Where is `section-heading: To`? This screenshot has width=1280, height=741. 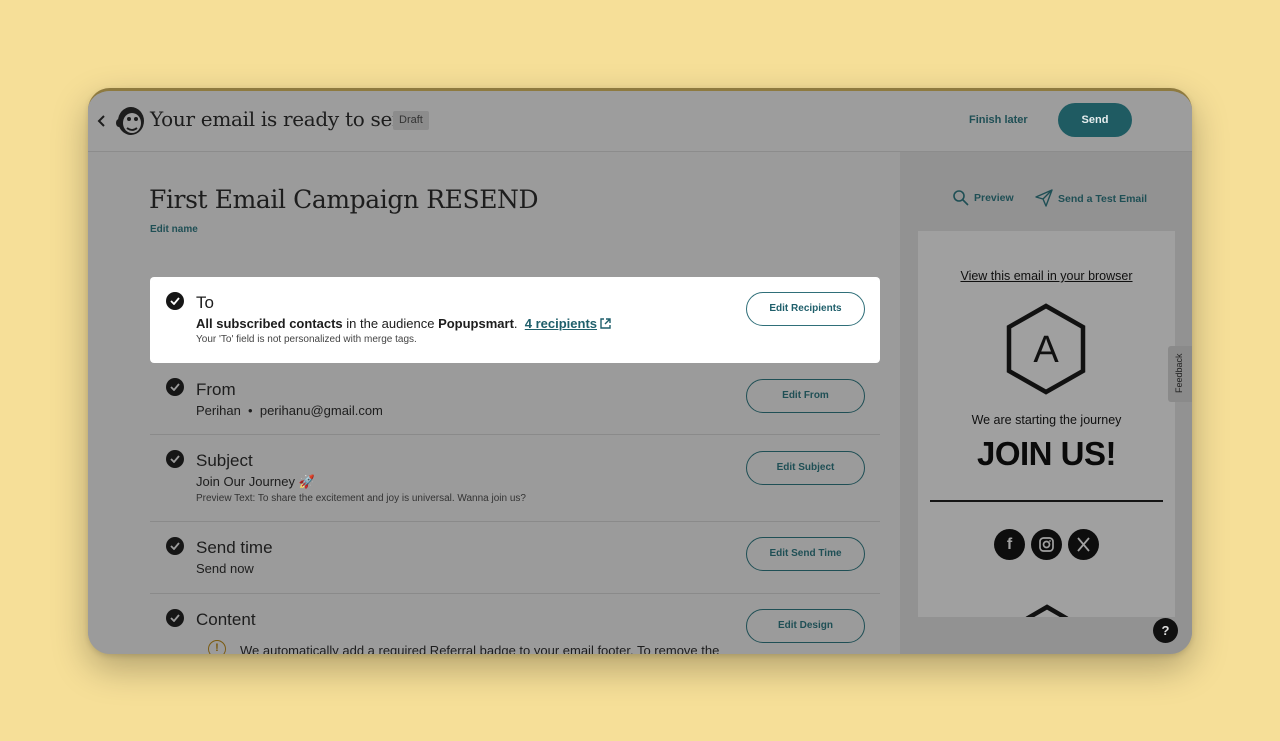 section-heading: To is located at coordinates (205, 302).